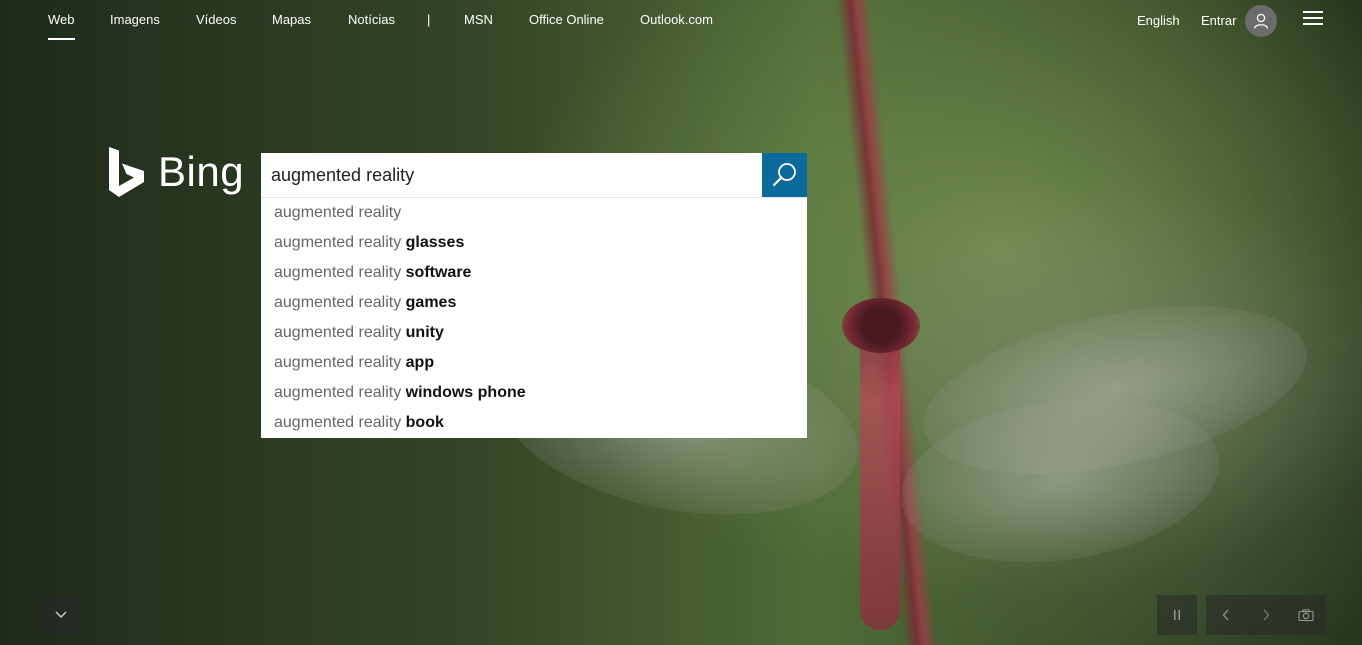  Describe the element at coordinates (881, 325) in the screenshot. I see `dragonfly-head` at that location.